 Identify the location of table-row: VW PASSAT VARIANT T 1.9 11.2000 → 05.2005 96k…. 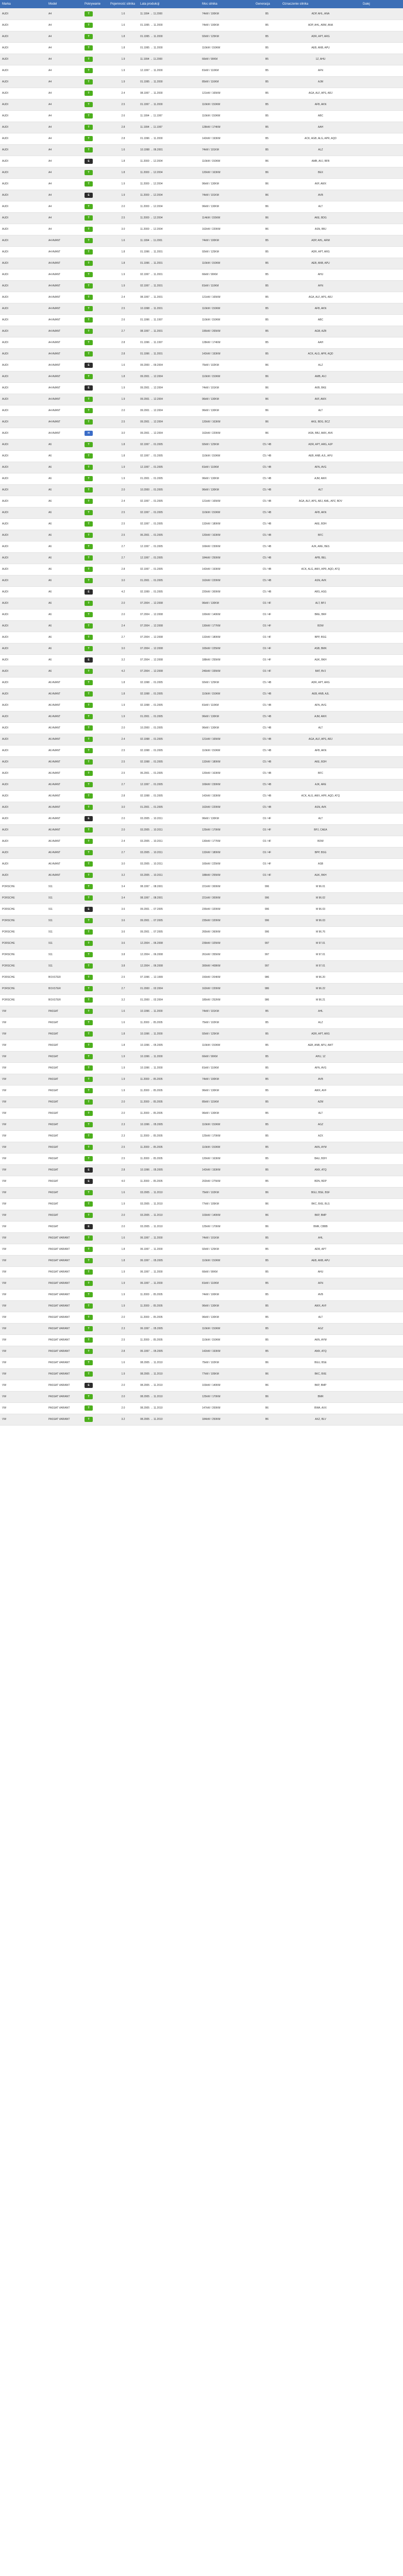
(202, 1306).